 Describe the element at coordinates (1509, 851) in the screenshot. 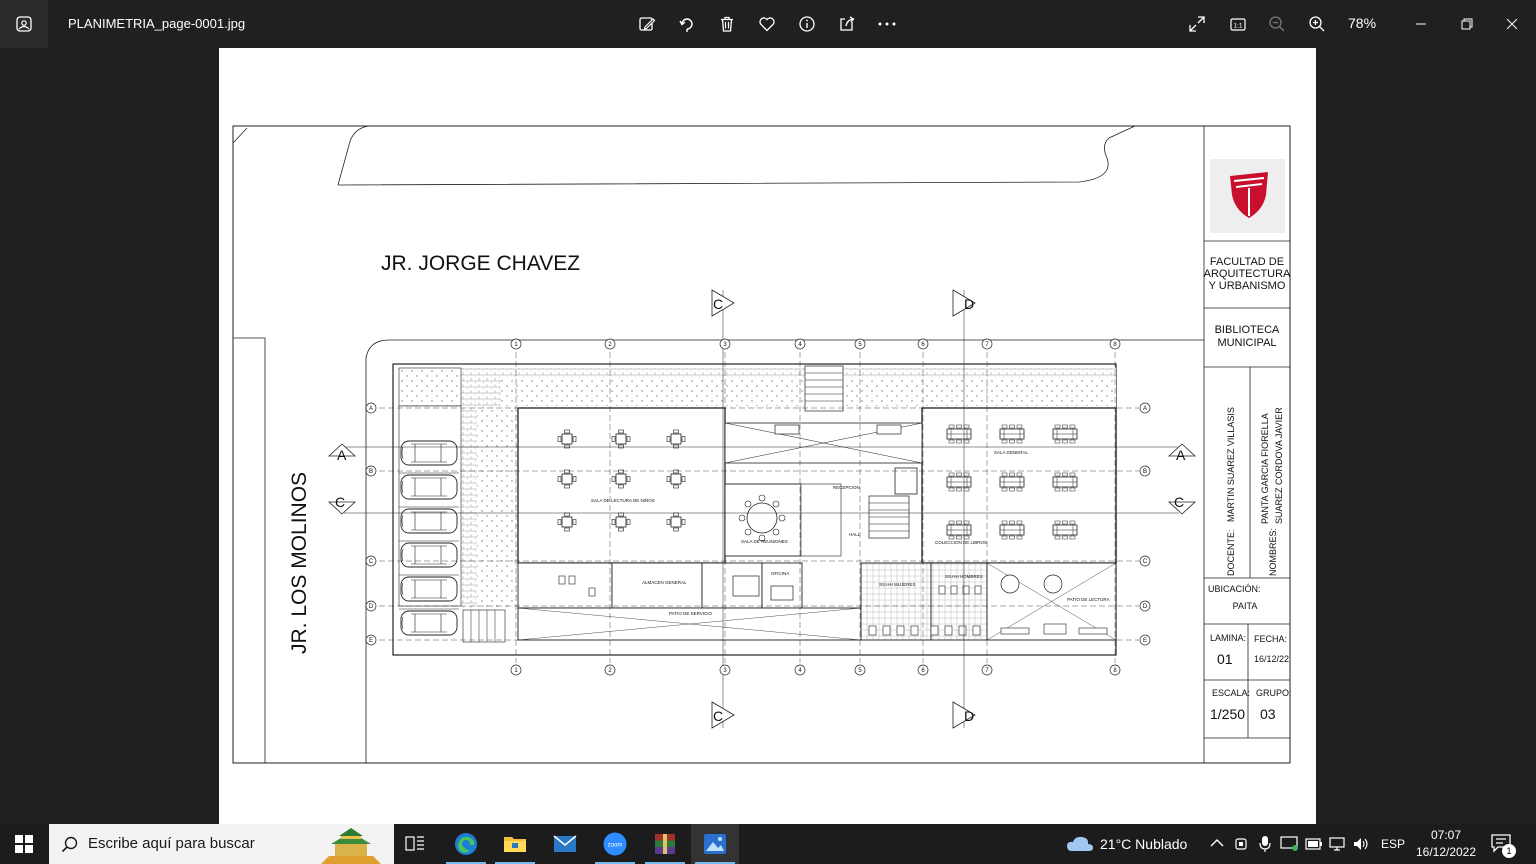

I see `notification-badge: 1` at that location.